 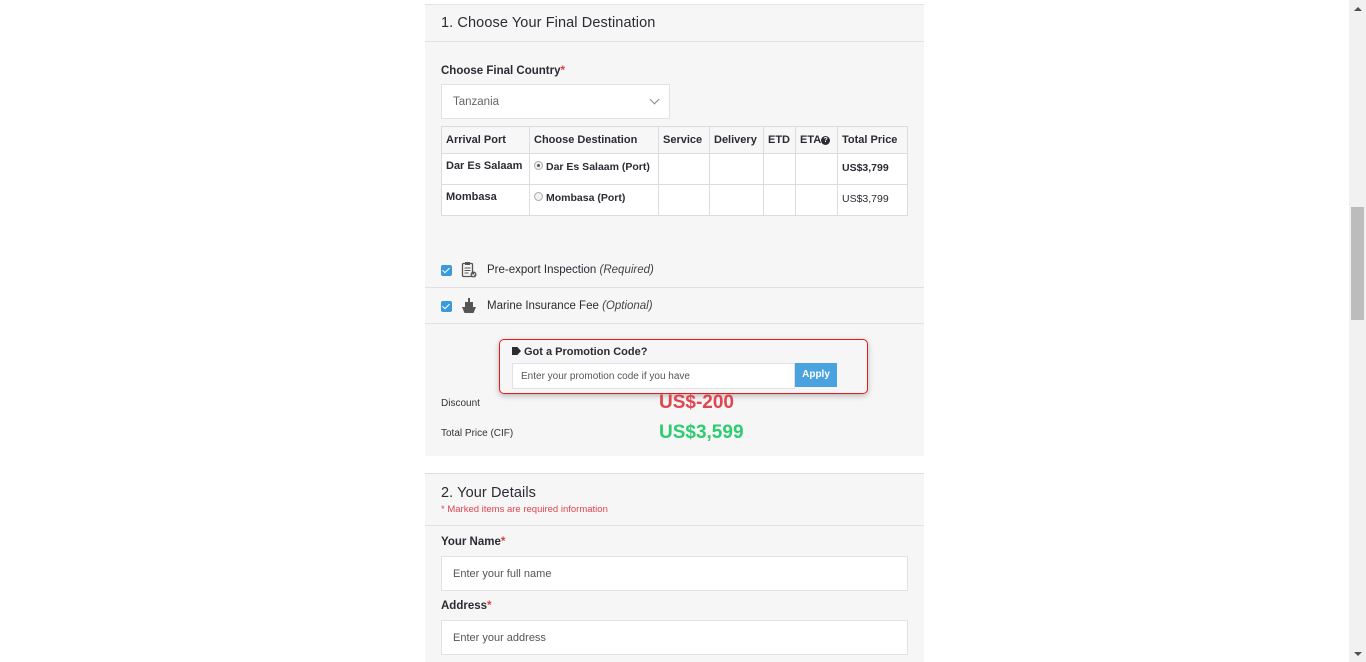 I want to click on name-label: Your Name*, so click(x=473, y=542).